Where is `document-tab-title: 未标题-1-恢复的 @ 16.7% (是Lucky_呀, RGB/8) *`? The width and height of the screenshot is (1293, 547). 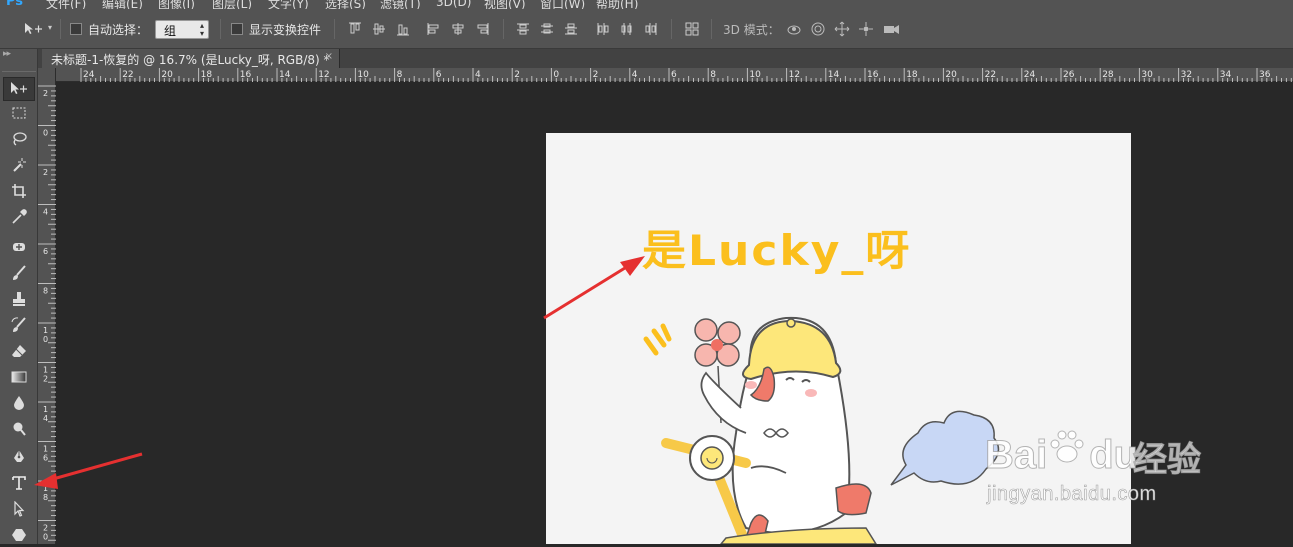 document-tab-title: 未标题-1-恢复的 @ 16.7% (是Lucky_呀, RGB/8) * is located at coordinates (190, 60).